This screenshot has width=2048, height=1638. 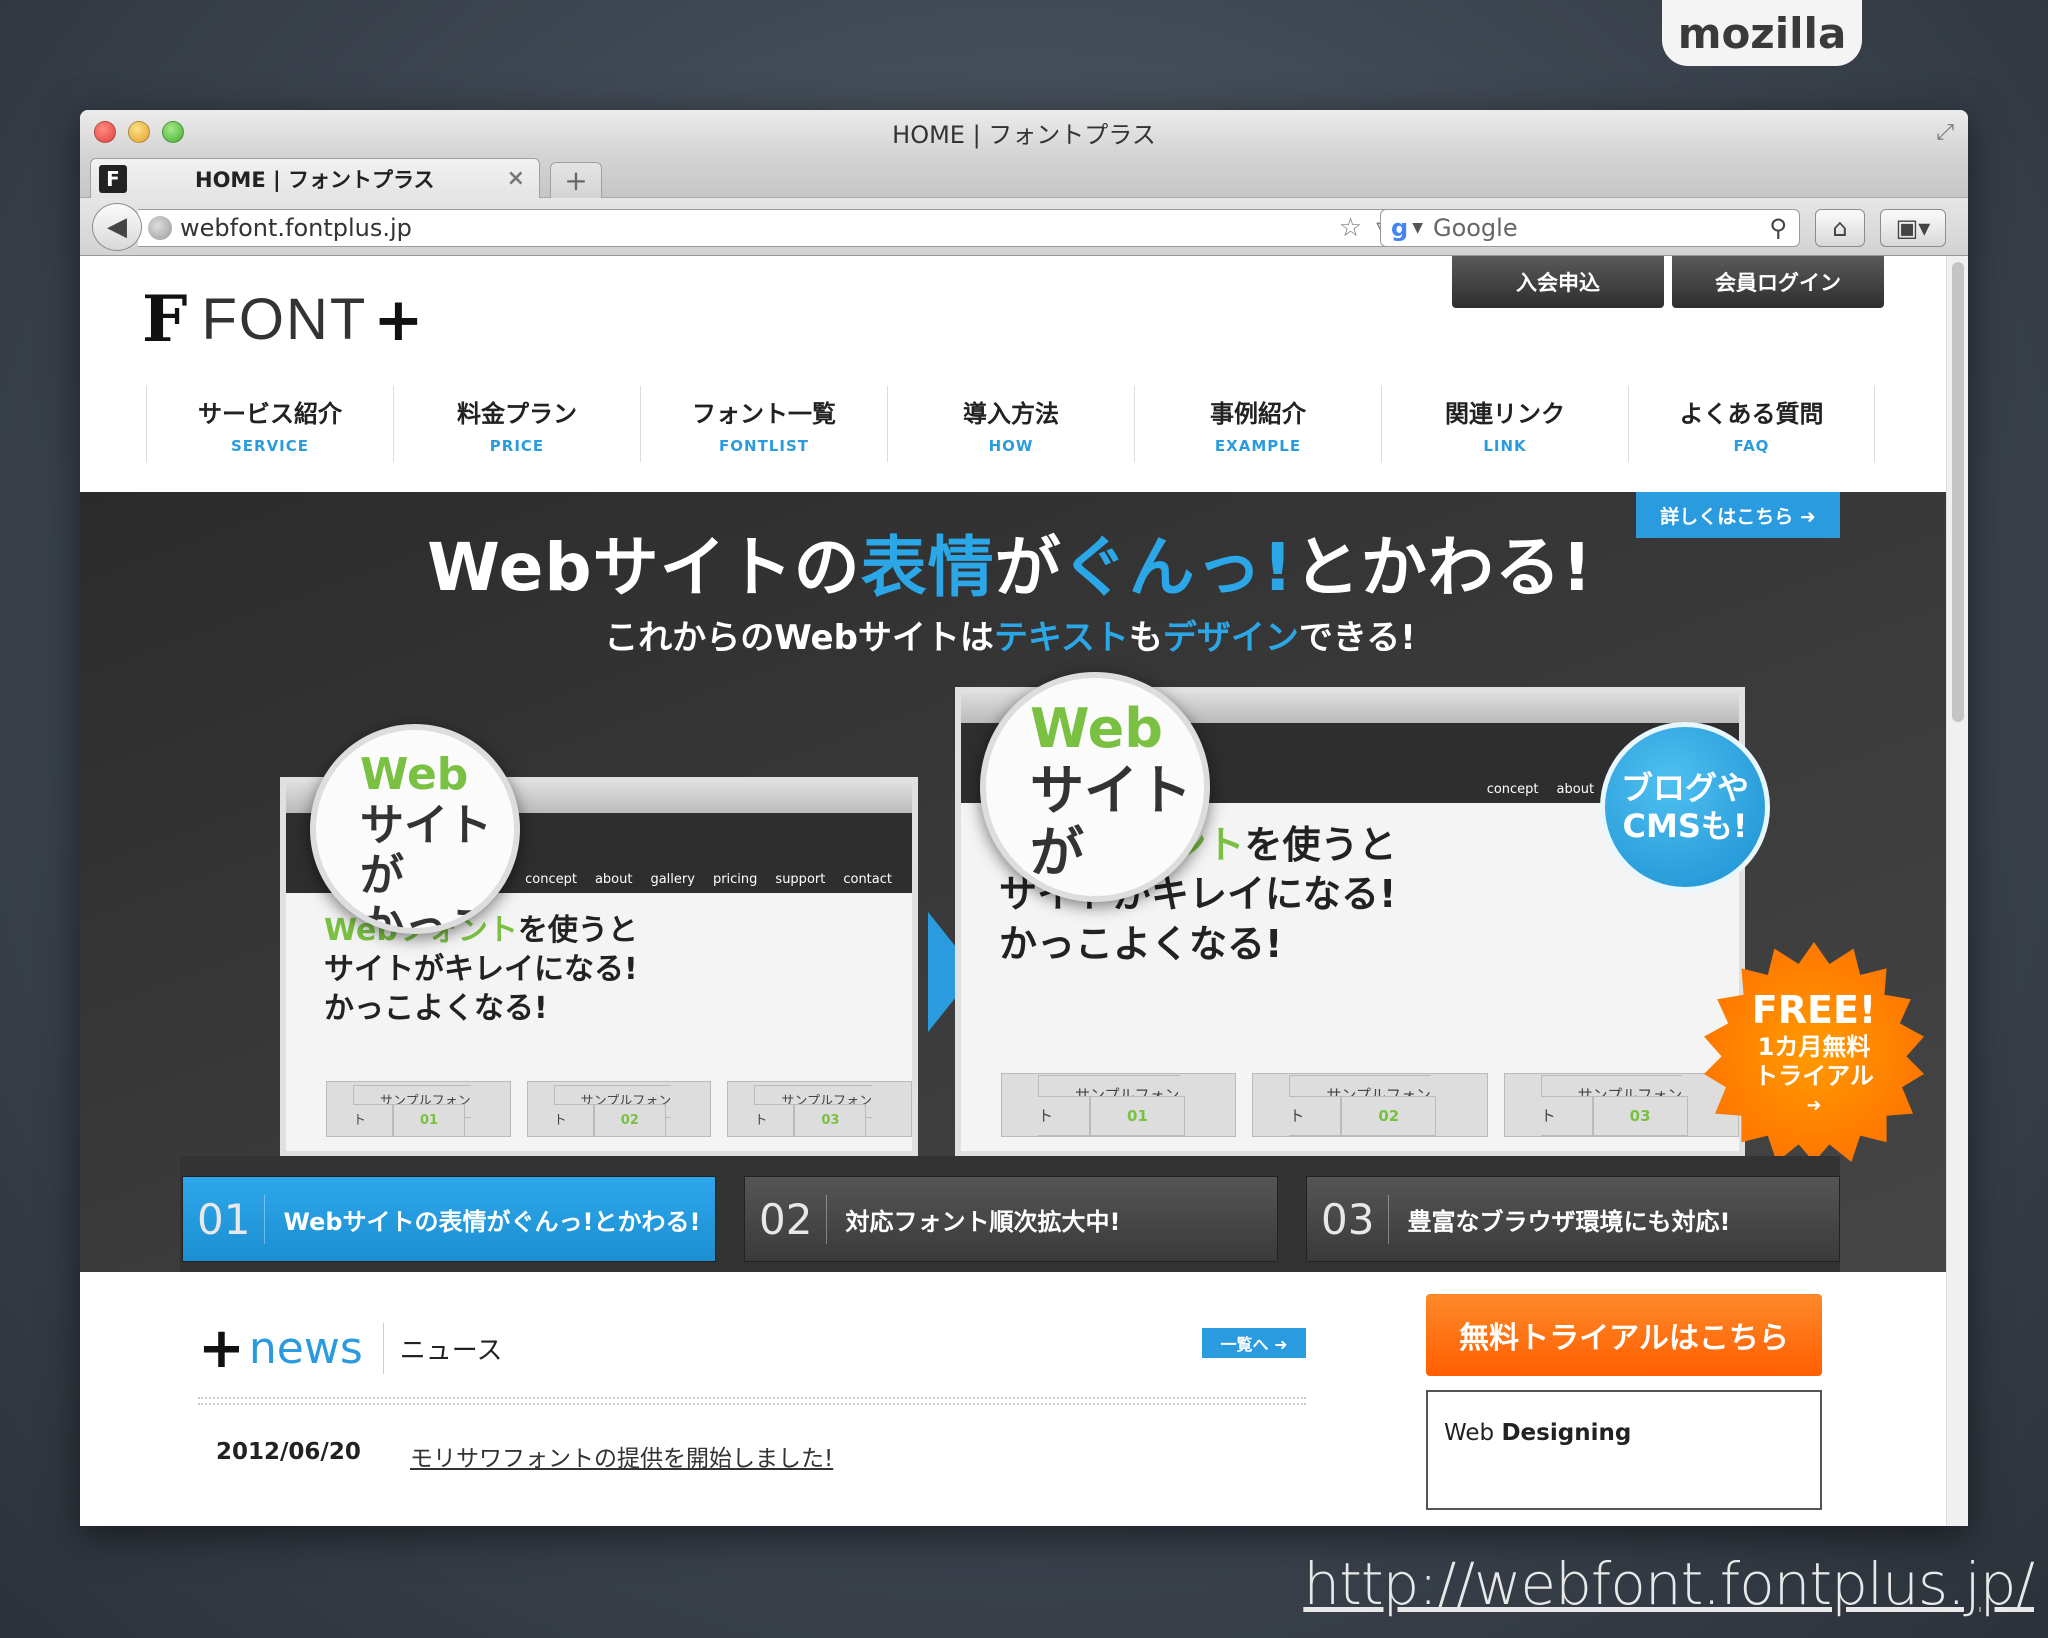 What do you see at coordinates (1957, 891) in the screenshot?
I see `vertical-scrollbar` at bounding box center [1957, 891].